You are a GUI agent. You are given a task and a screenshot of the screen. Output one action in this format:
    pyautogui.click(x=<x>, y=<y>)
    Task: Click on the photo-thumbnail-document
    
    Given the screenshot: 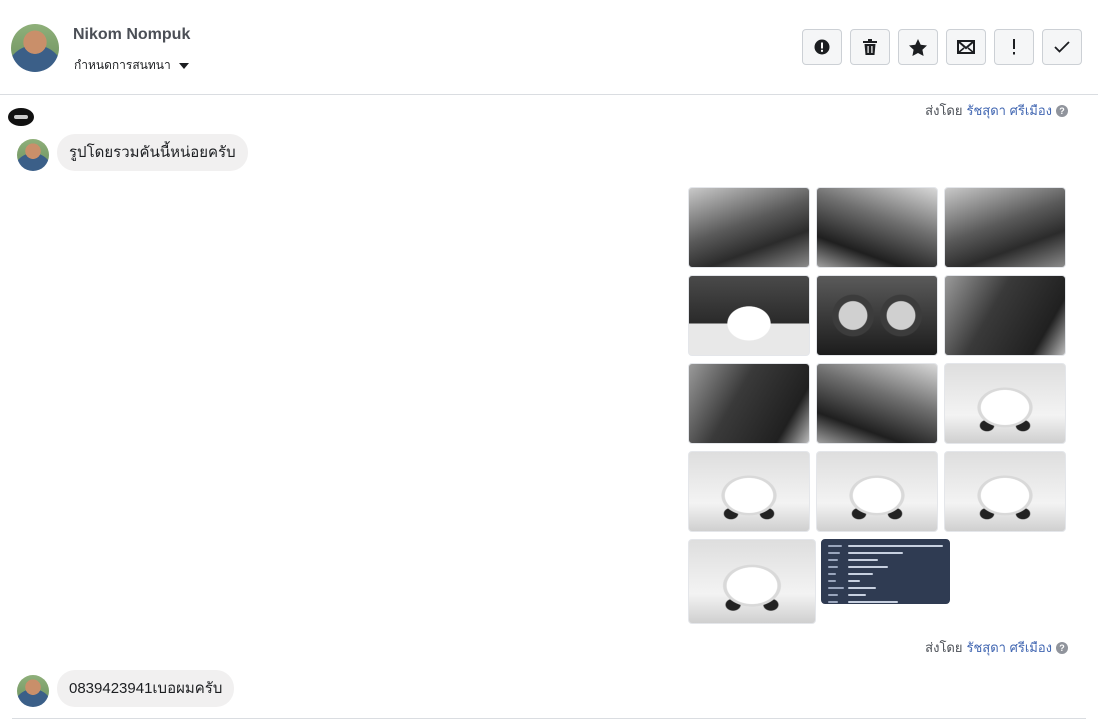 What is the action you would take?
    pyautogui.click(x=885, y=571)
    